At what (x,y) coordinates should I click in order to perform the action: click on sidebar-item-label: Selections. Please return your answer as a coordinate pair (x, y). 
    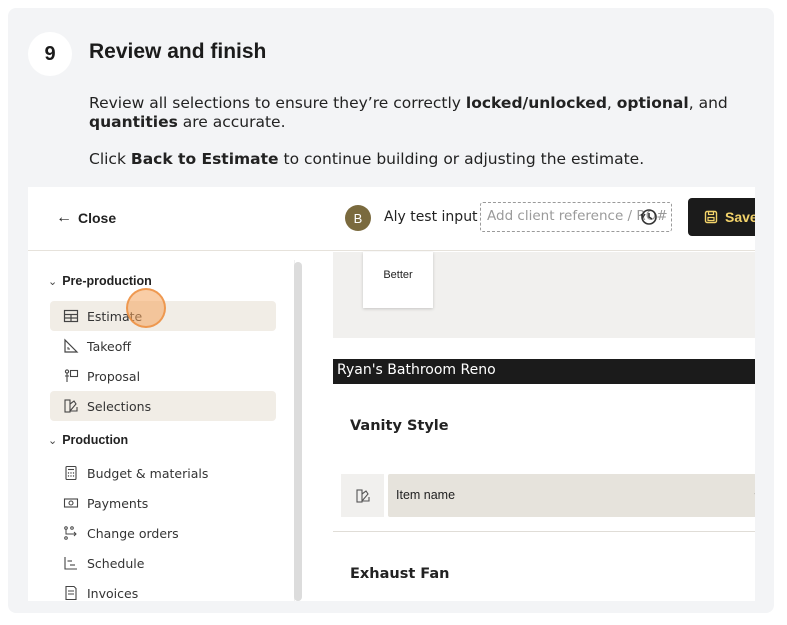
    Looking at the image, I should click on (119, 406).